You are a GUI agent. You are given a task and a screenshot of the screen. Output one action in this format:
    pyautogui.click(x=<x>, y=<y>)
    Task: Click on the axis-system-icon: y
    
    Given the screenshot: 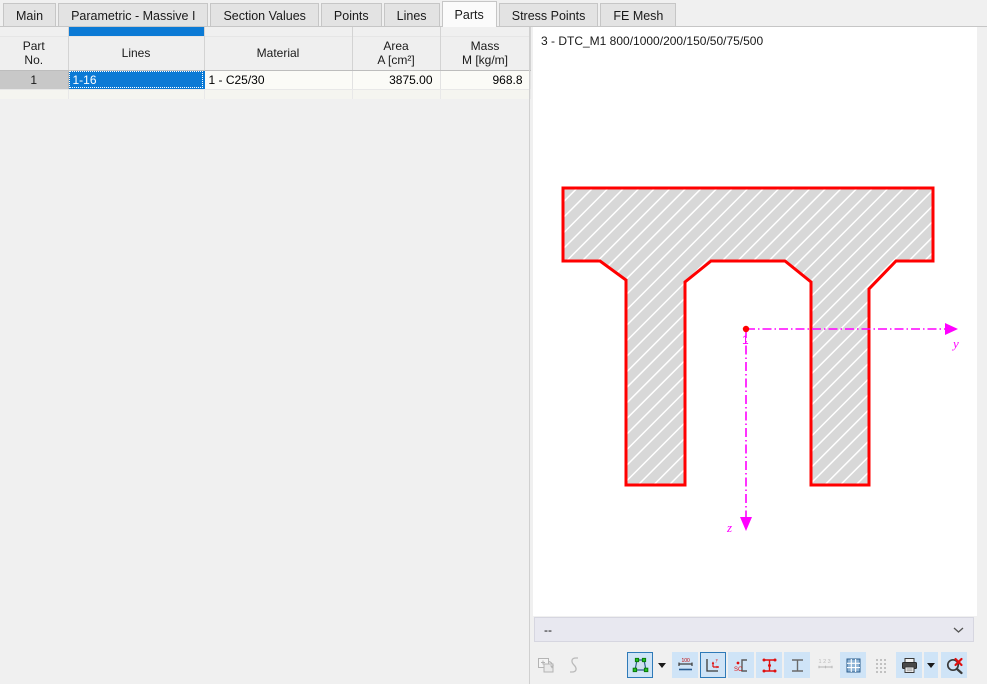 What is the action you would take?
    pyautogui.click(x=712, y=665)
    